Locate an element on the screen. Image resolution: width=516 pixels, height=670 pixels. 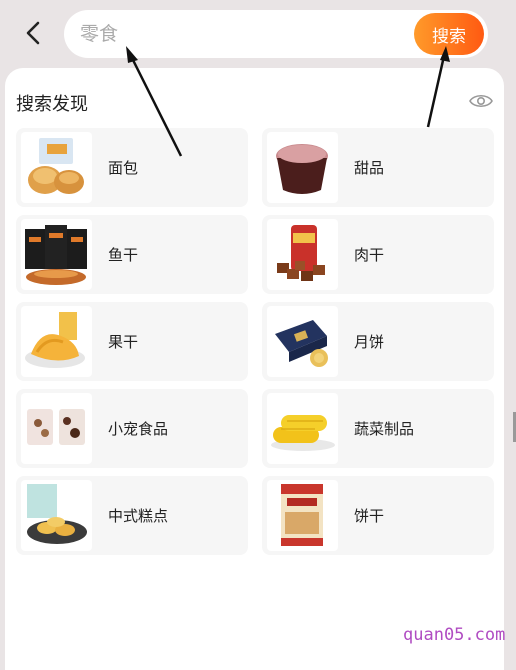
category-label: 中式糕点 is located at coordinates (138, 516).